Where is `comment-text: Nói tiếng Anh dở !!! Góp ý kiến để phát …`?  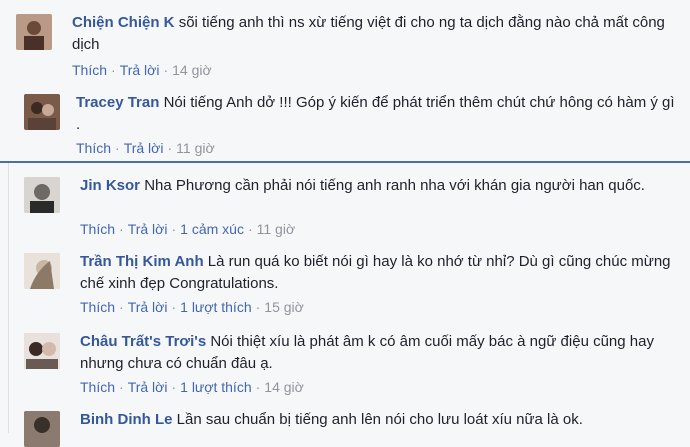 comment-text: Nói tiếng Anh dở !!! Góp ý kiến để phát … is located at coordinates (375, 113).